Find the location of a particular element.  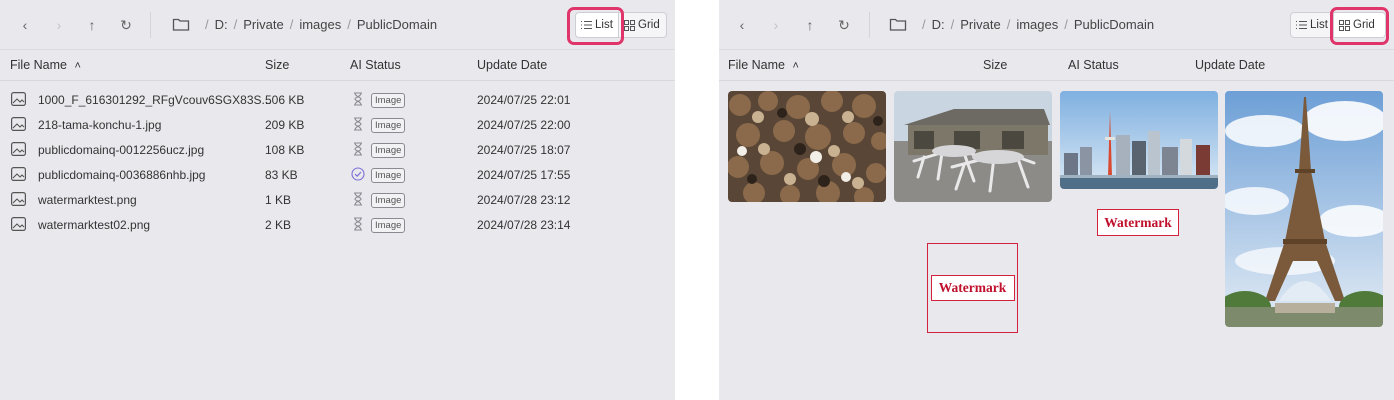

file-size: 83 KB is located at coordinates (281, 175).